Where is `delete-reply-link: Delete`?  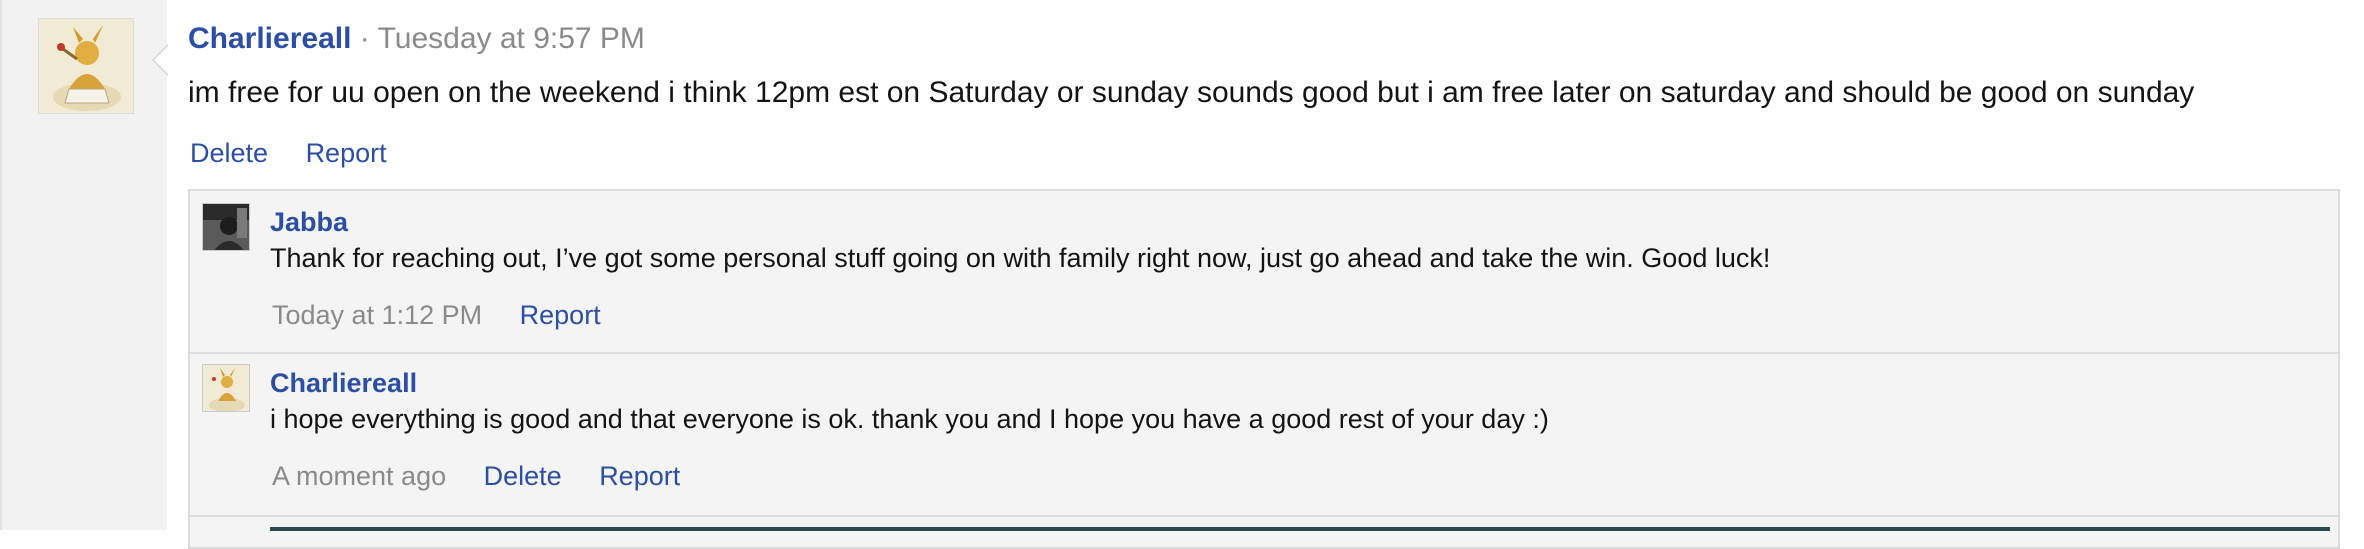
delete-reply-link: Delete is located at coordinates (523, 476).